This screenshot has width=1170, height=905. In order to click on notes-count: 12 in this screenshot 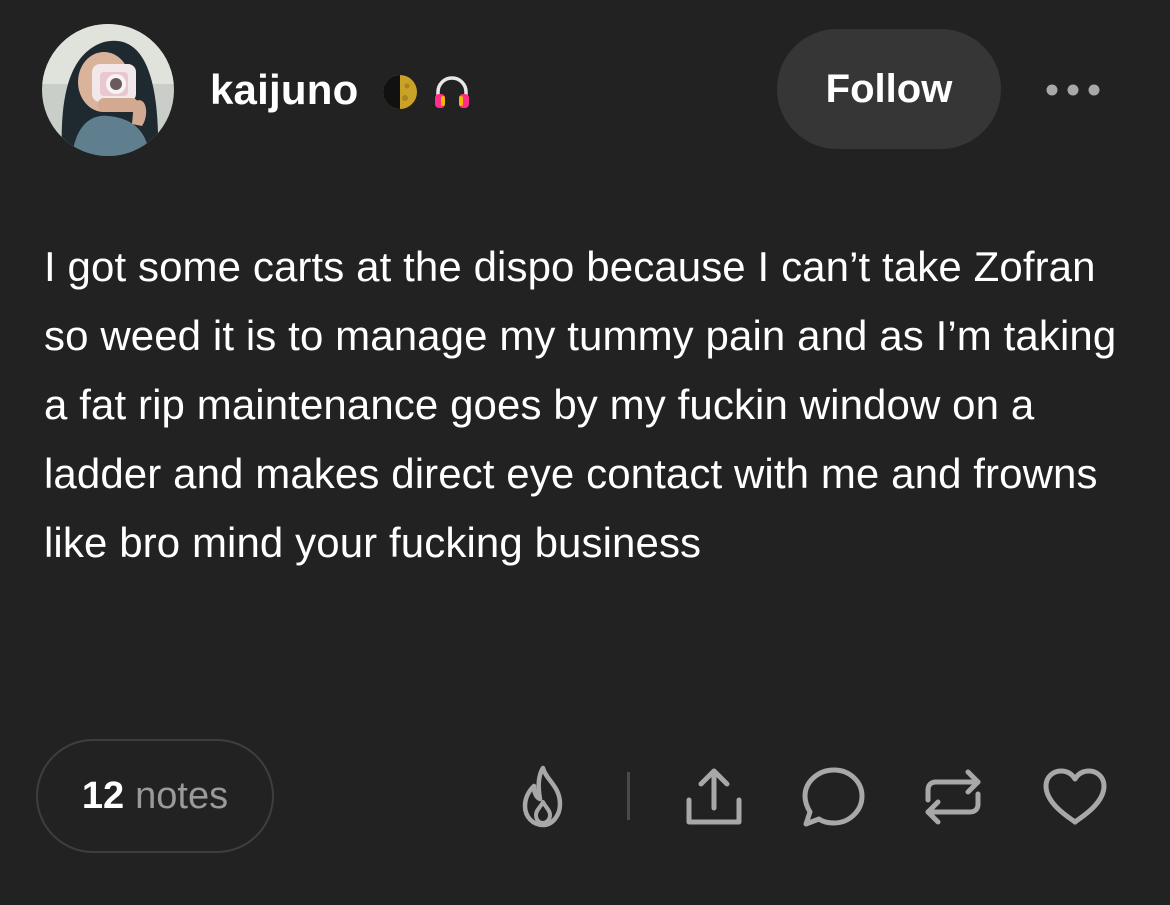, I will do `click(103, 795)`.